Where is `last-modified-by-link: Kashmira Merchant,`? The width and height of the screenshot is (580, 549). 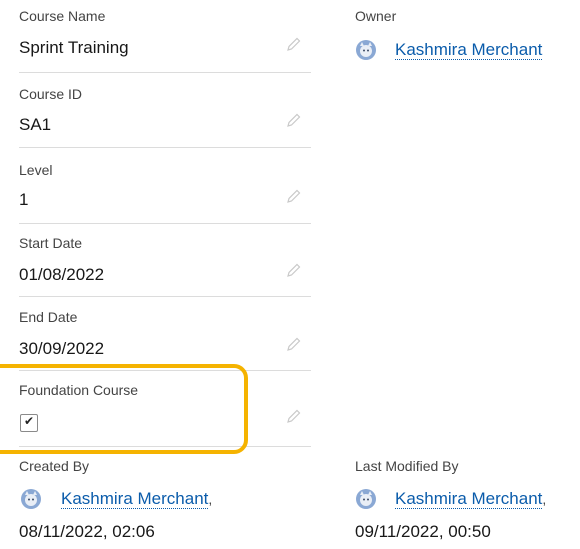 last-modified-by-link: Kashmira Merchant, is located at coordinates (470, 499).